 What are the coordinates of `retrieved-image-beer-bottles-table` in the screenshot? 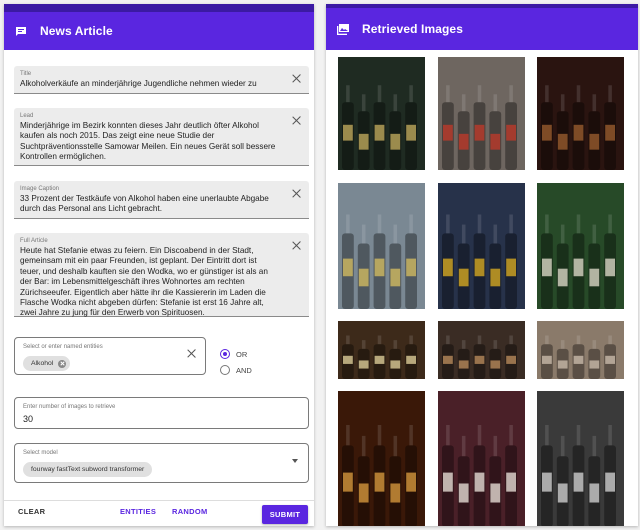 It's located at (481, 246).